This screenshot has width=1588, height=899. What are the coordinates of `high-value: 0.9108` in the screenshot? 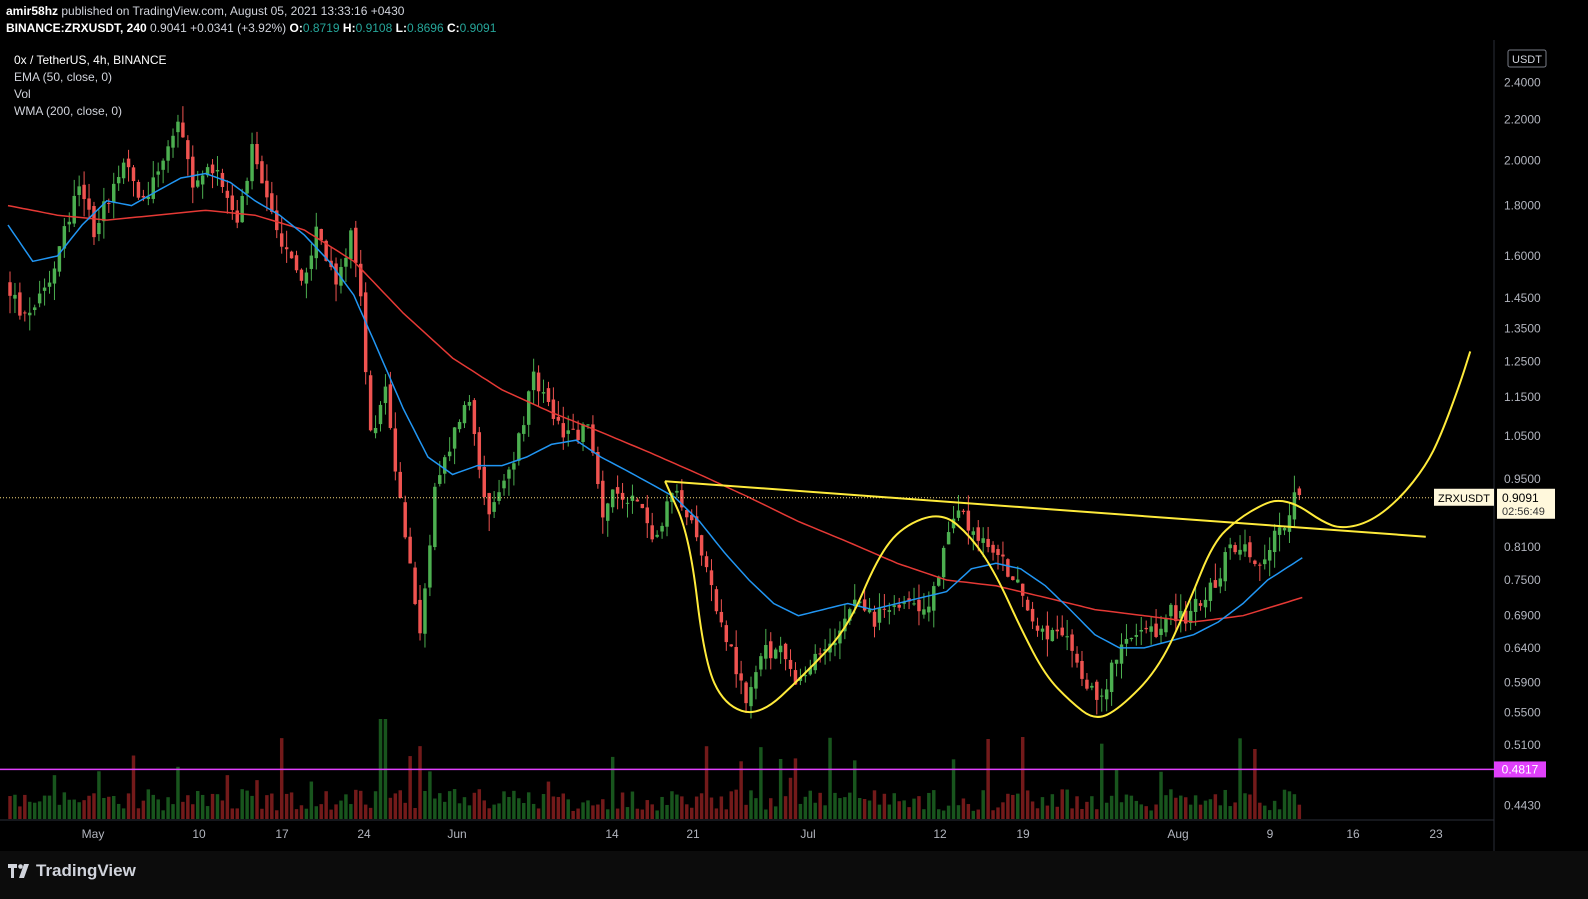 It's located at (374, 28).